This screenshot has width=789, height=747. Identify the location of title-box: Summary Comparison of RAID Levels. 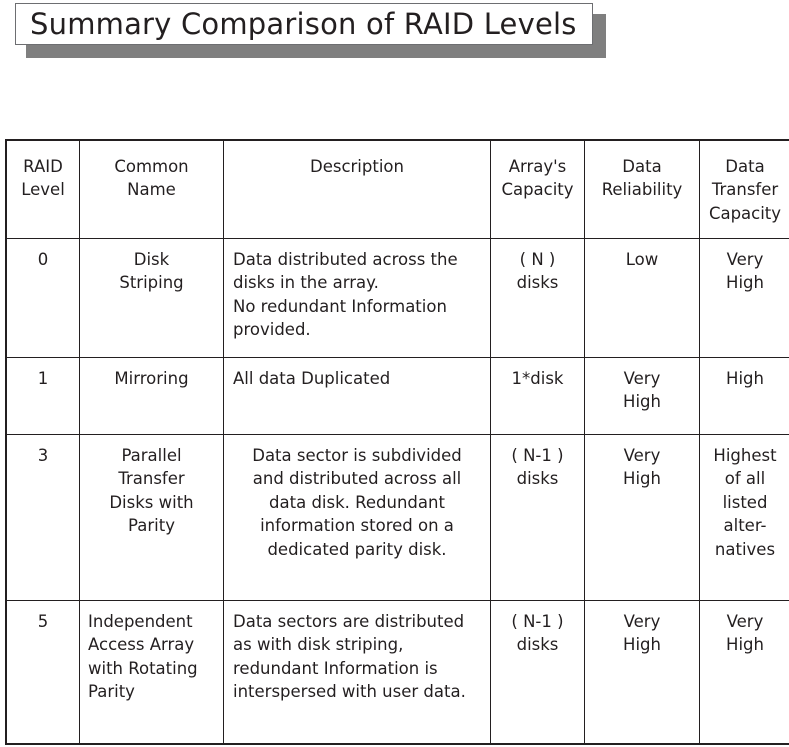
(304, 24).